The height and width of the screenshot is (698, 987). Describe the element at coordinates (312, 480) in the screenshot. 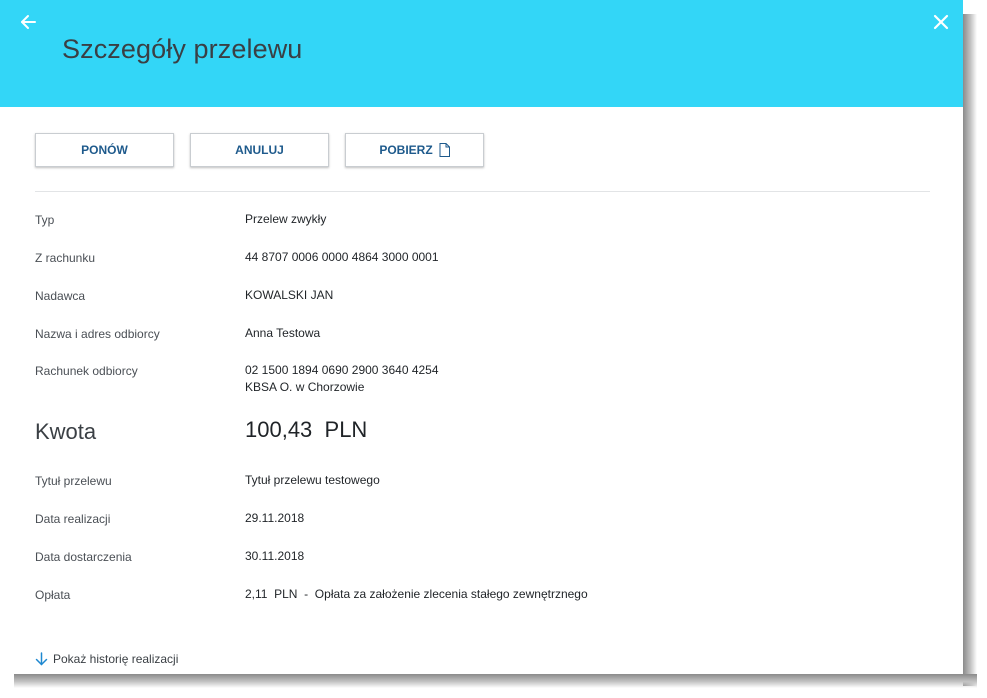

I see `detail-value-title: Tytuł przelewu testowego` at that location.